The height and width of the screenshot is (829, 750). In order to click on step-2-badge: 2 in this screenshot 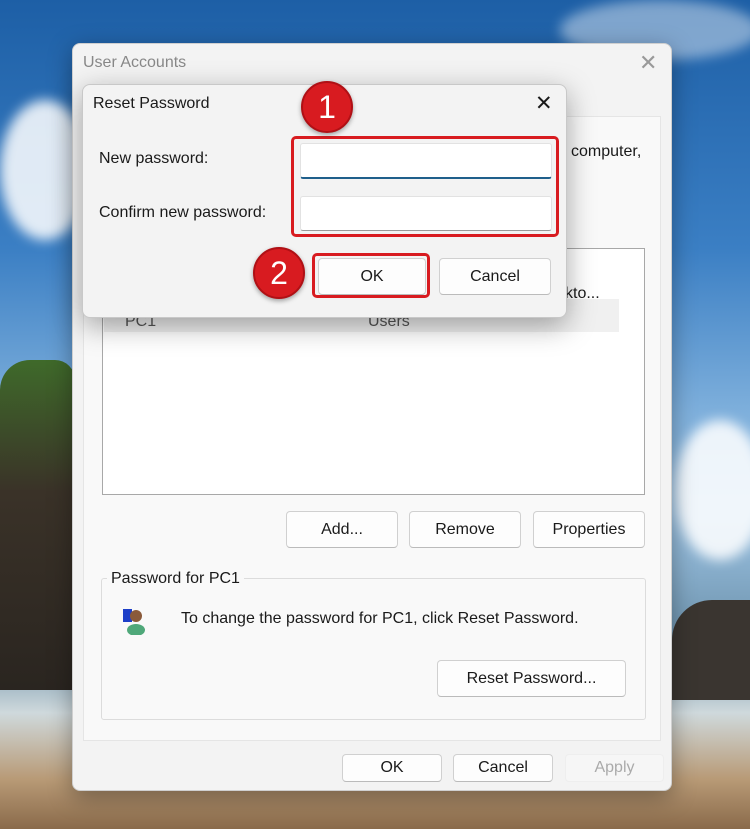, I will do `click(279, 273)`.